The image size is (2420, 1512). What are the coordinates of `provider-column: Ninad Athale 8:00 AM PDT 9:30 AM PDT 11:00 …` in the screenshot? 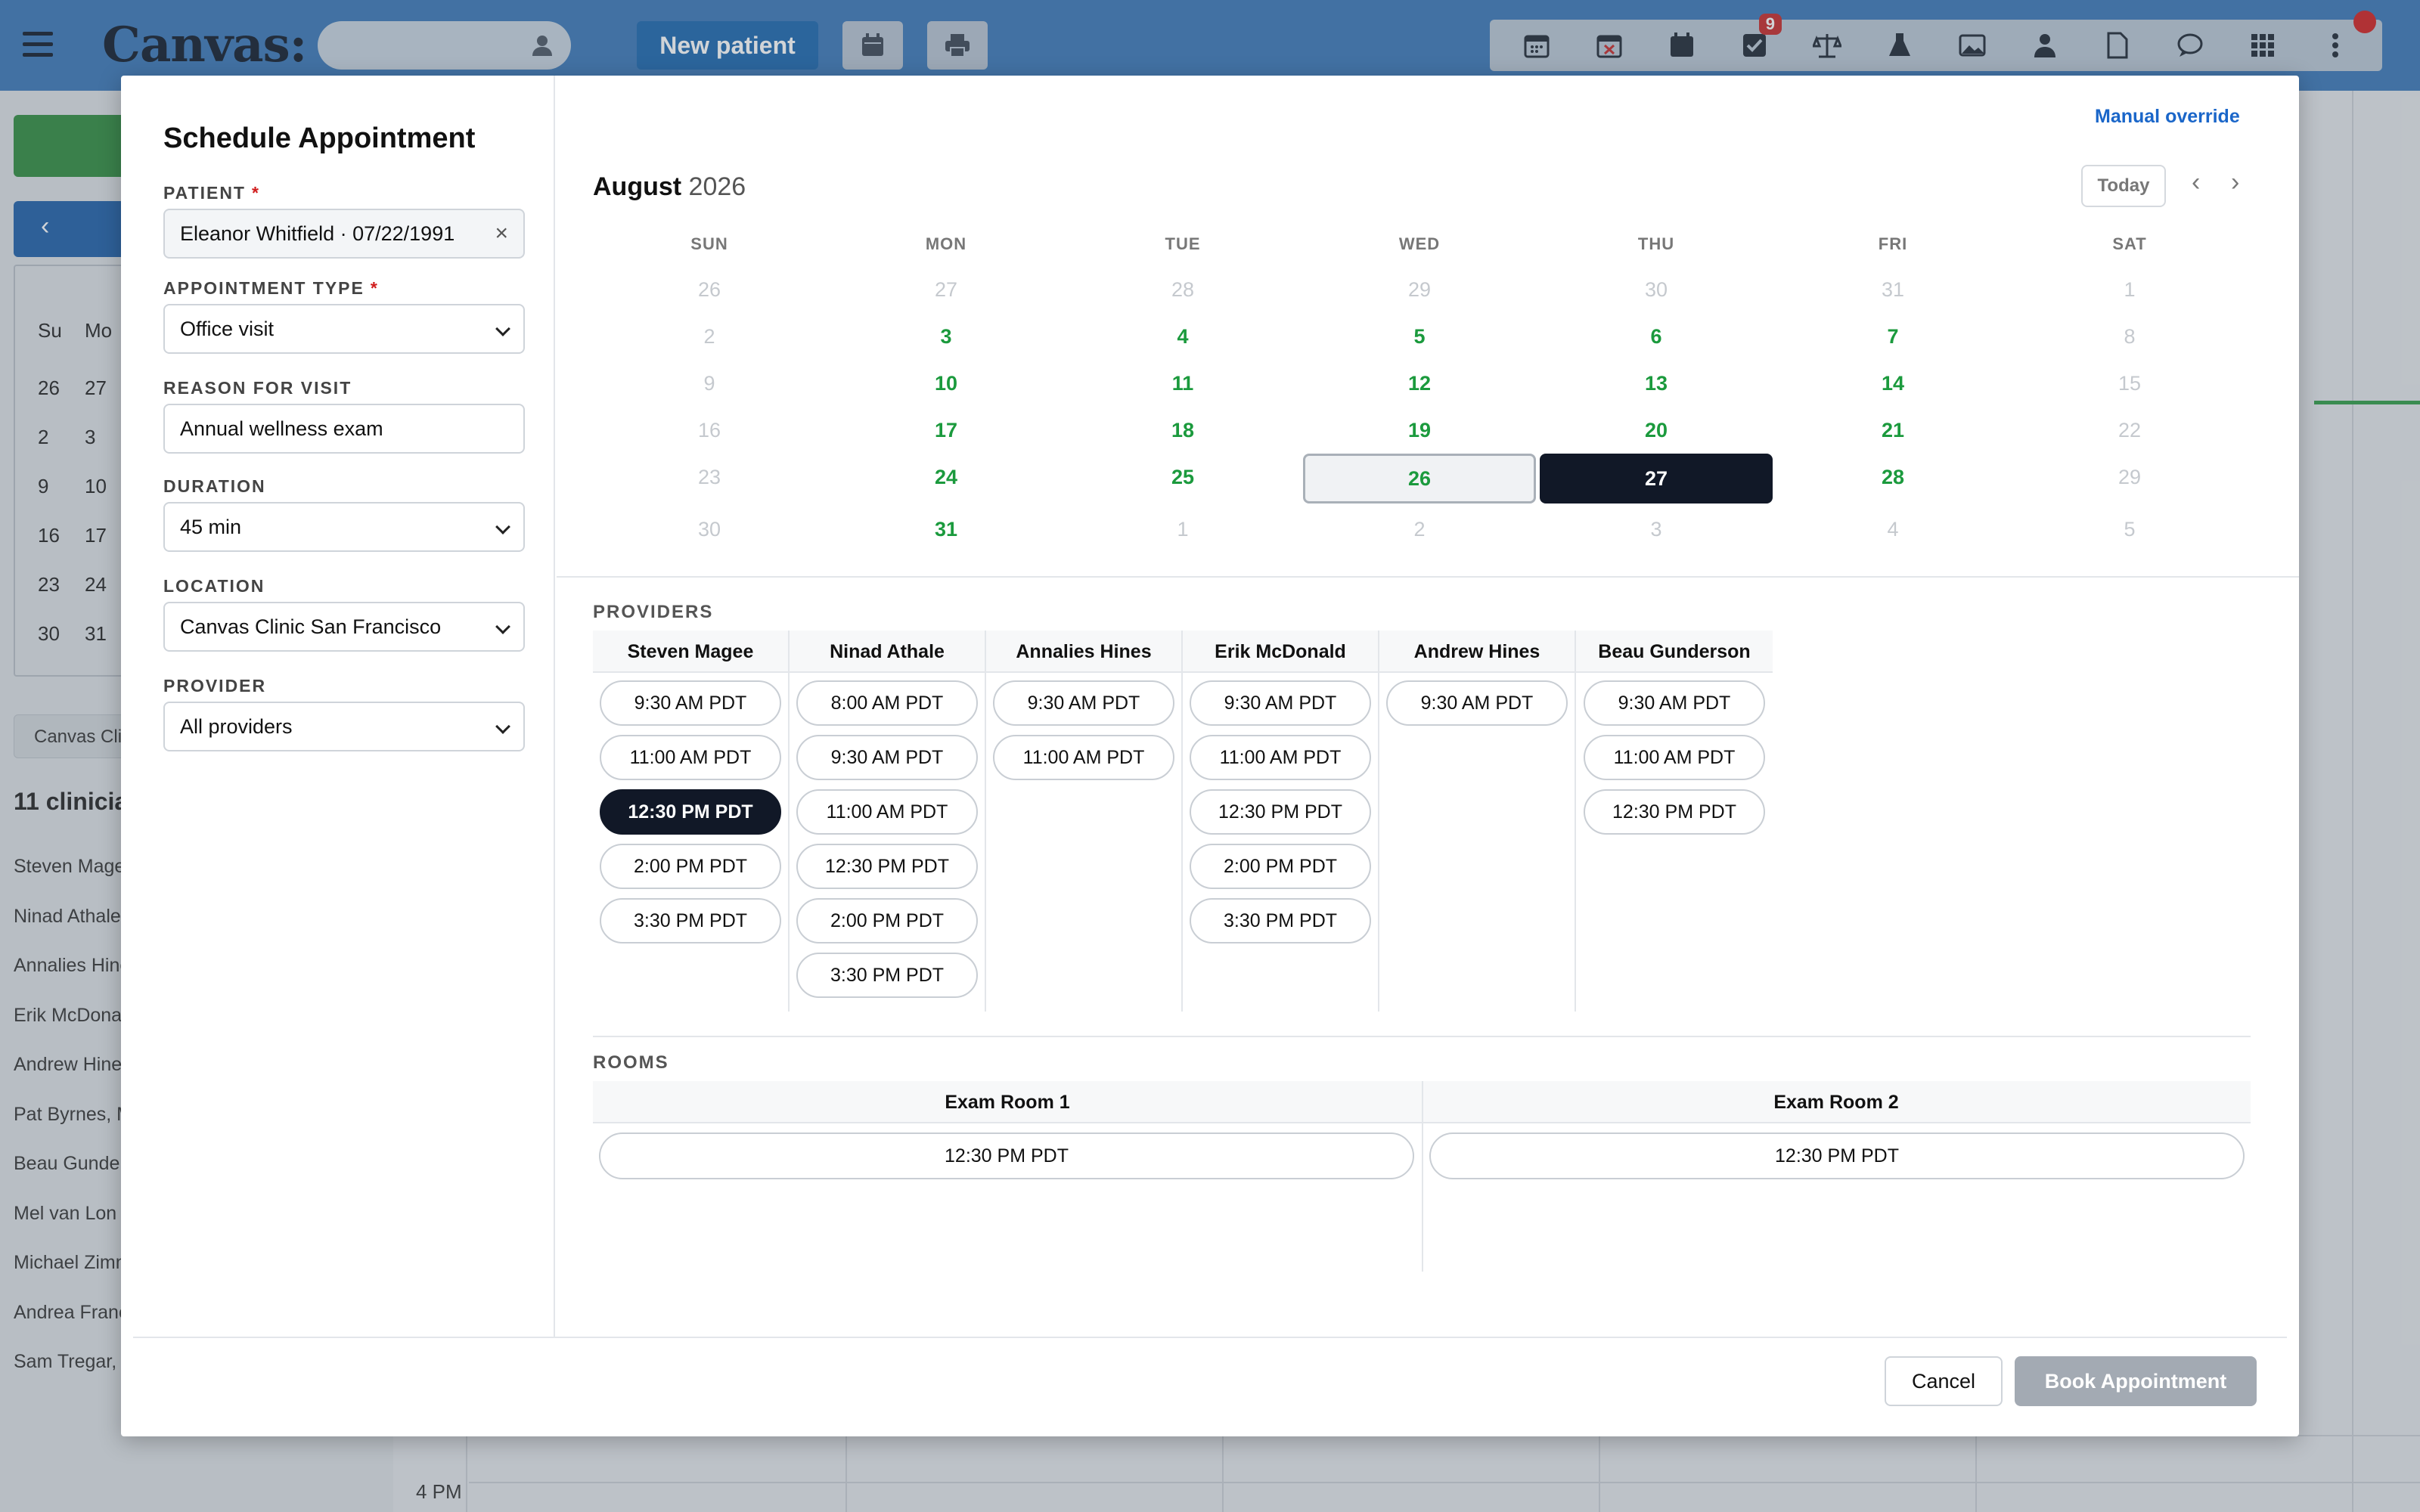 It's located at (888, 821).